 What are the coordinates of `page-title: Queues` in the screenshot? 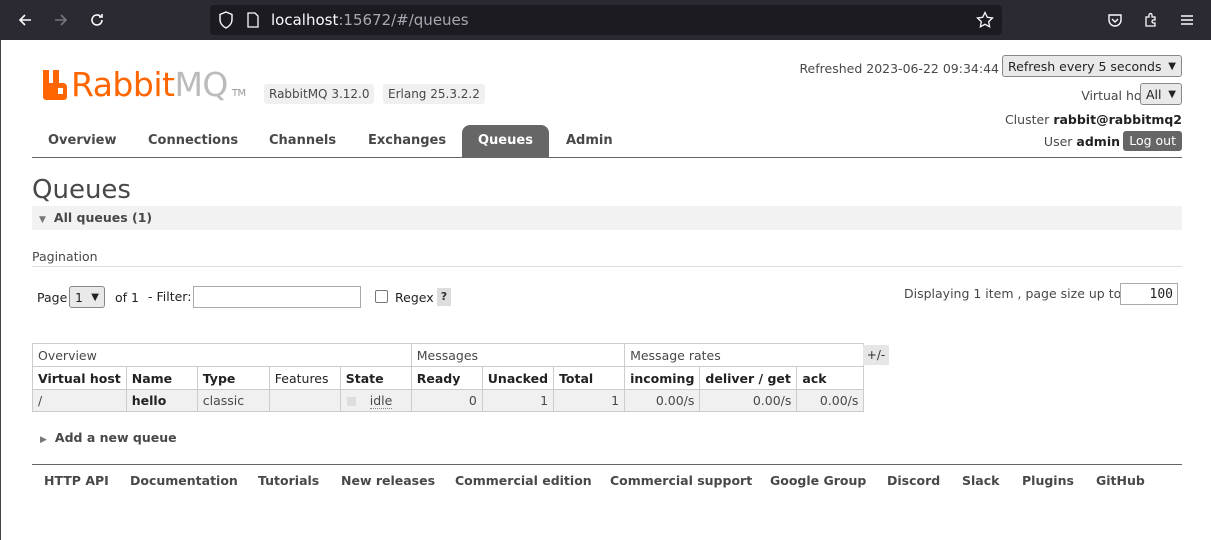 It's located at (81, 190).